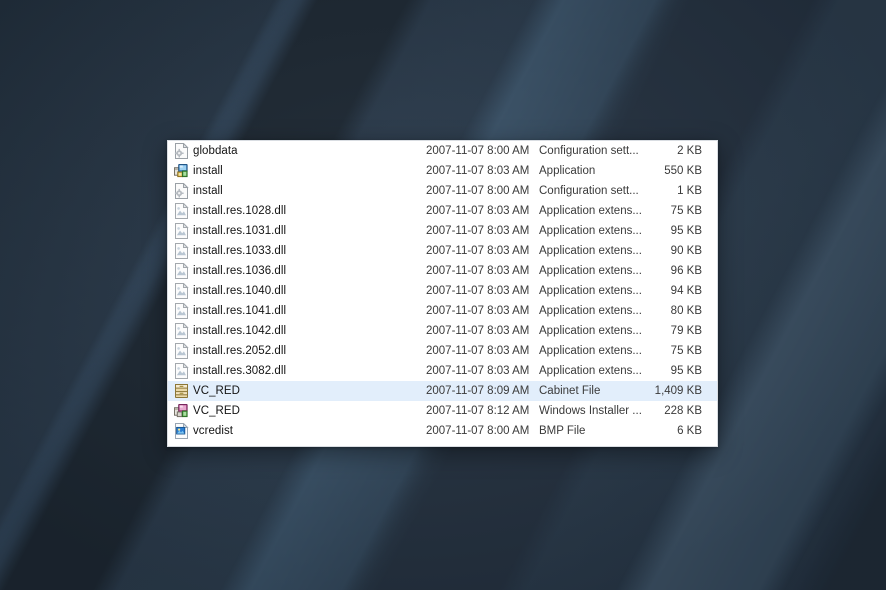 This screenshot has width=886, height=590. I want to click on file-size: 90 KB, so click(686, 251).